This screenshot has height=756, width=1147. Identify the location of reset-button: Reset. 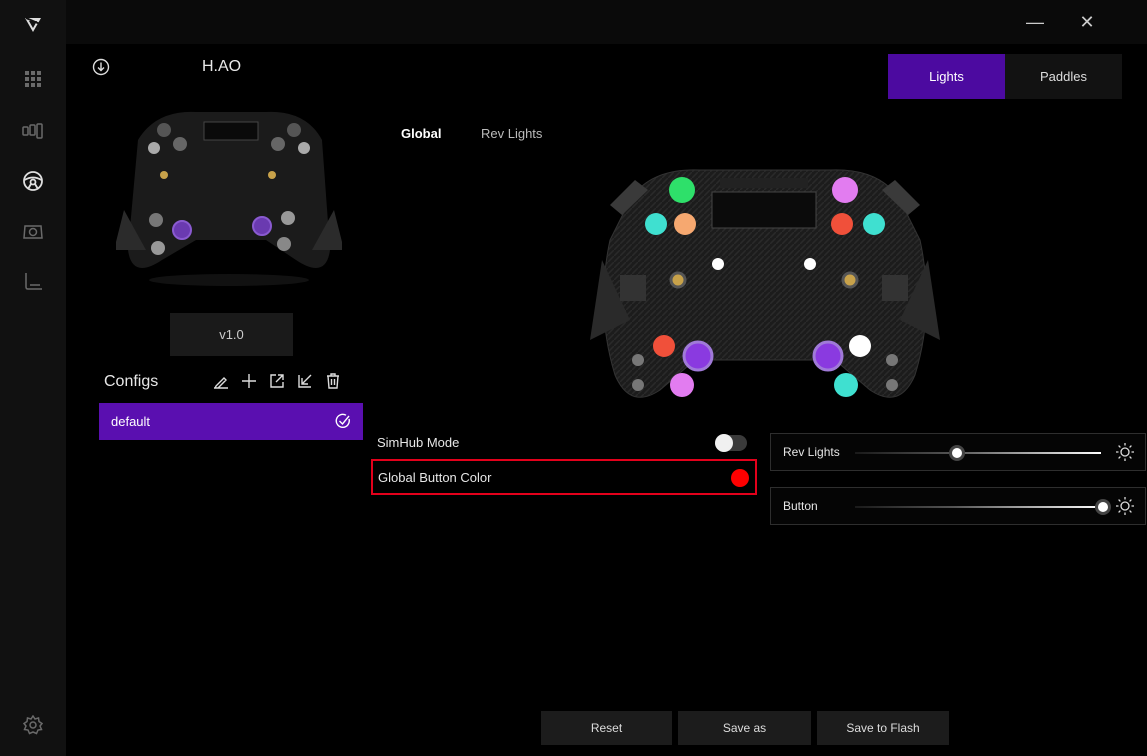
(606, 728).